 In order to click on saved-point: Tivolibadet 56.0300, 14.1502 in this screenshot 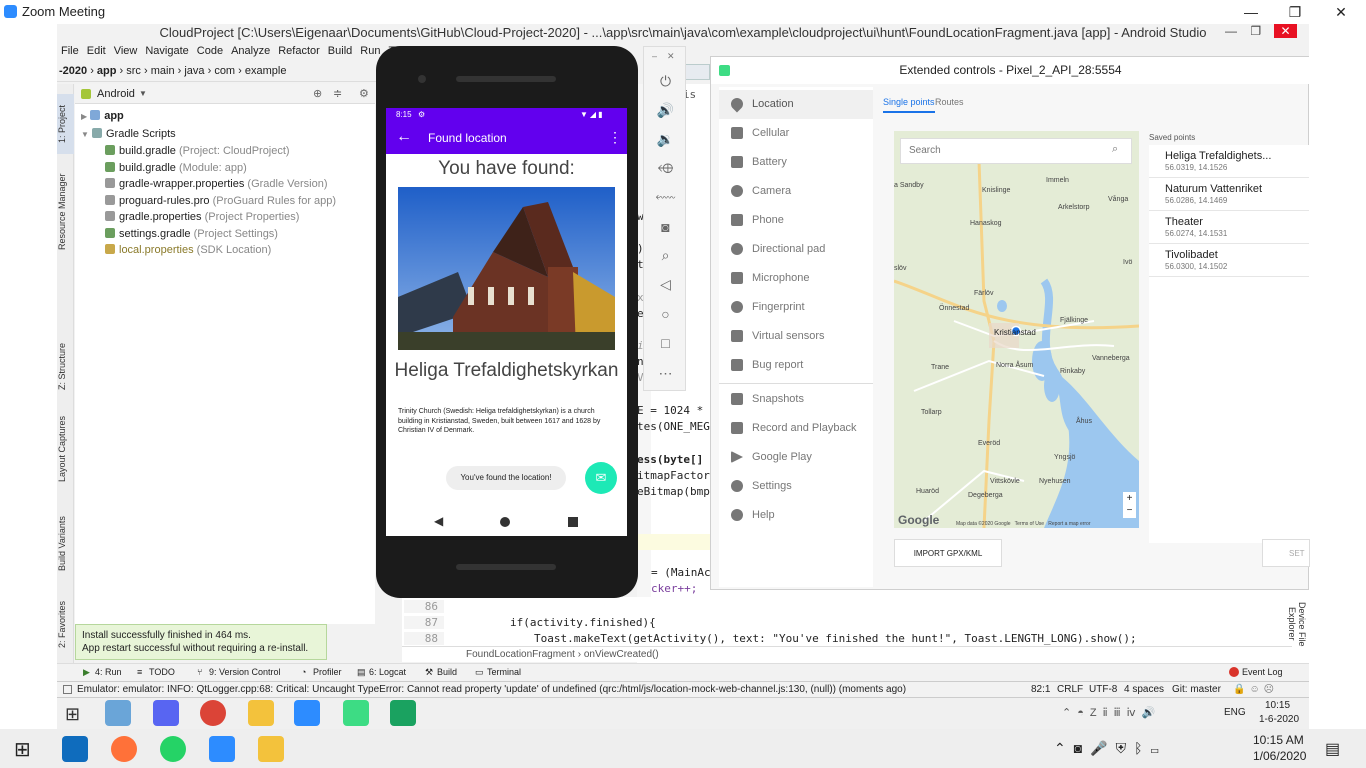, I will do `click(1229, 260)`.